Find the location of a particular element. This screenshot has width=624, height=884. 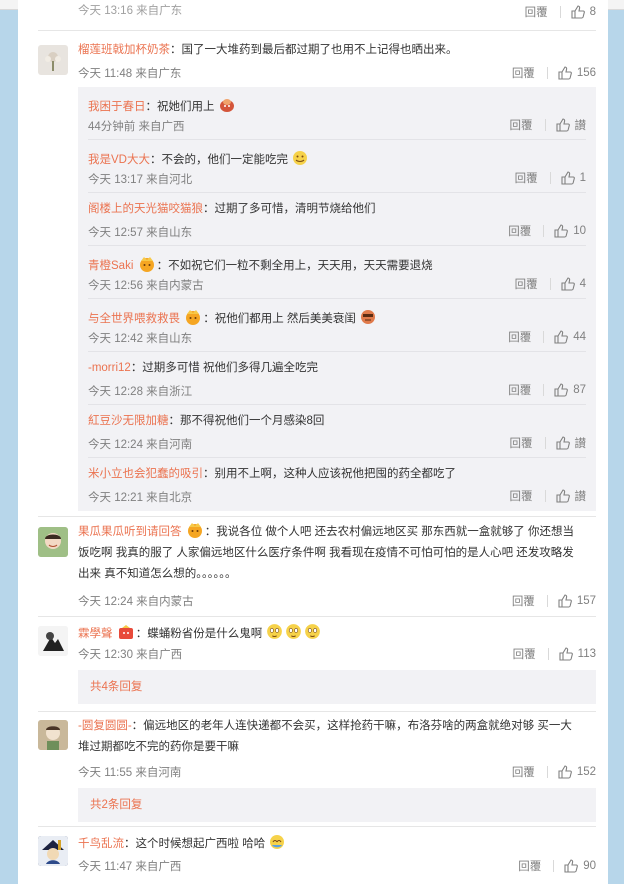

username-link: -morri12 is located at coordinates (109, 368).